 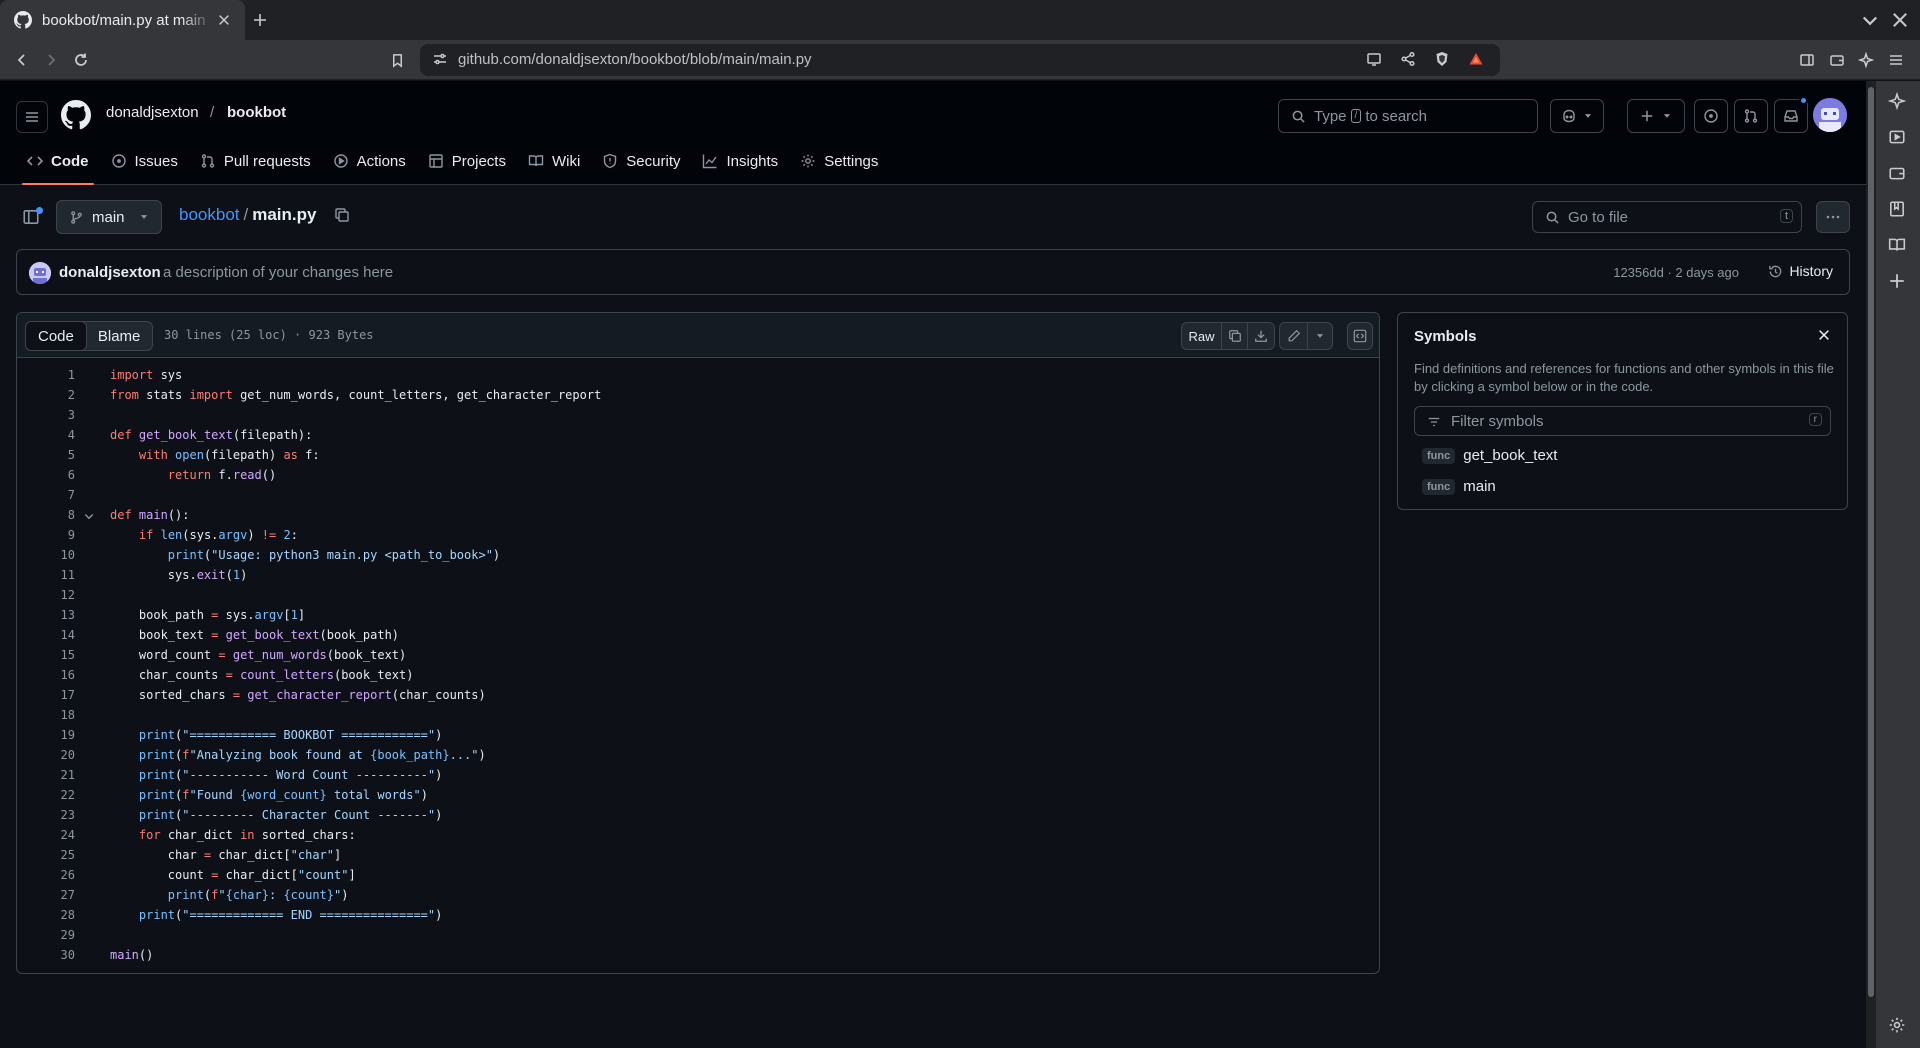 I want to click on symbol-item: func get_book_text, so click(x=1489, y=455).